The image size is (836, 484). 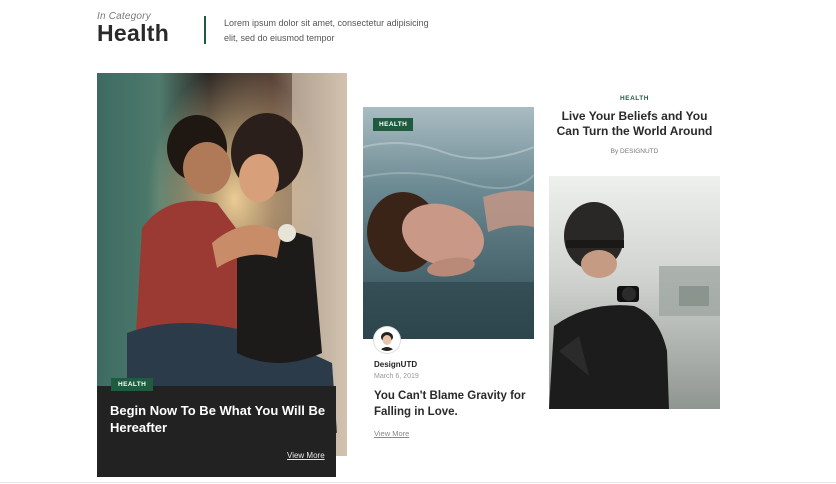 What do you see at coordinates (448, 223) in the screenshot?
I see `post-image-water` at bounding box center [448, 223].